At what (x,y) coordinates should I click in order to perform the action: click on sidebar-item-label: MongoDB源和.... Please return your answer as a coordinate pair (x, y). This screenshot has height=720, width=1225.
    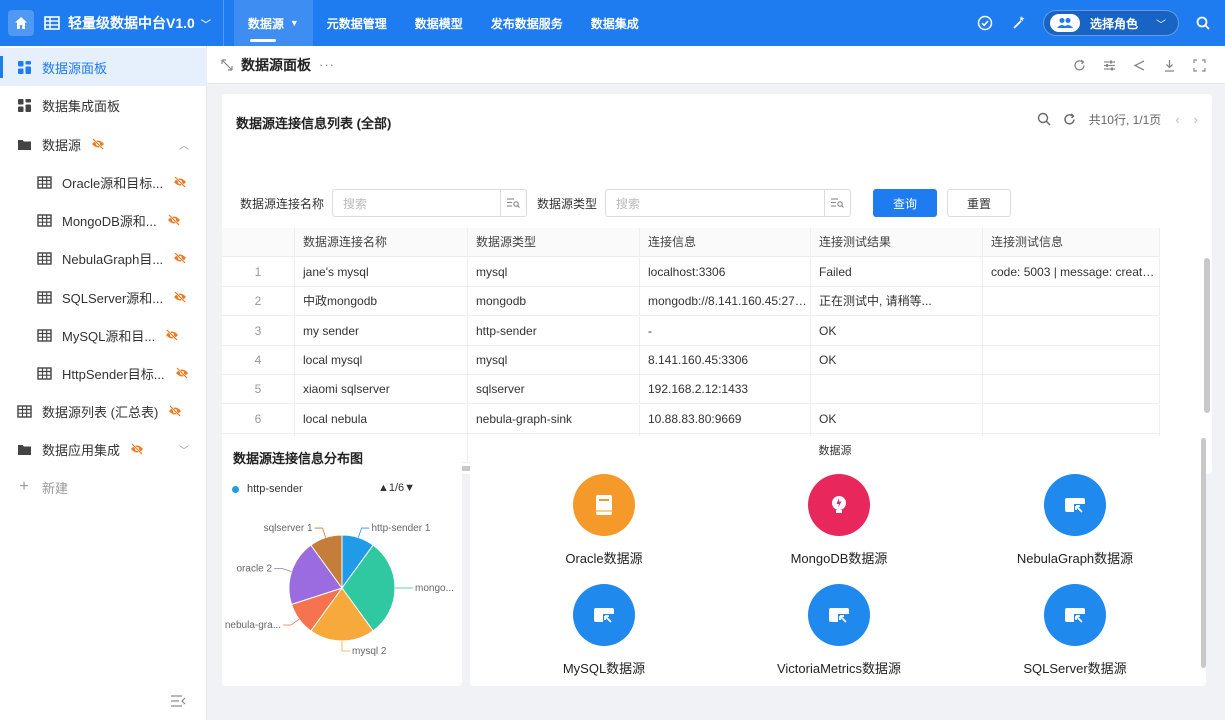
    Looking at the image, I should click on (109, 221).